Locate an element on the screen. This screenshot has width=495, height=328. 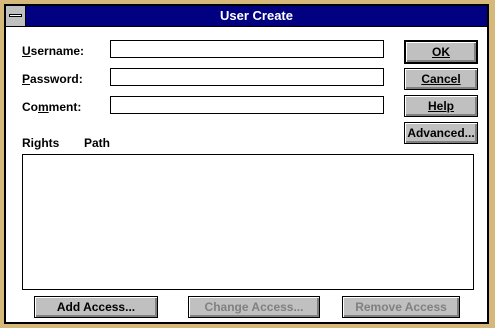
ok-button: OK is located at coordinates (441, 52).